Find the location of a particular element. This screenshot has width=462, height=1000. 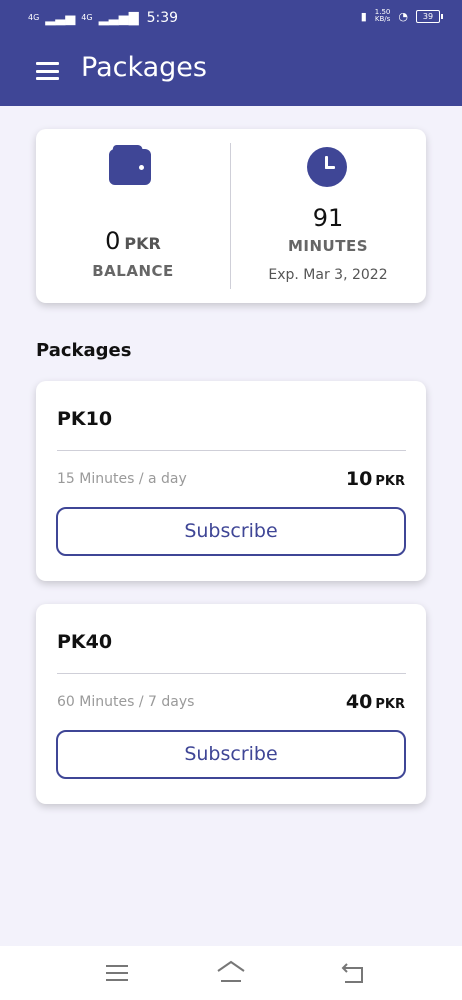

package-price-value: 10 is located at coordinates (359, 479).